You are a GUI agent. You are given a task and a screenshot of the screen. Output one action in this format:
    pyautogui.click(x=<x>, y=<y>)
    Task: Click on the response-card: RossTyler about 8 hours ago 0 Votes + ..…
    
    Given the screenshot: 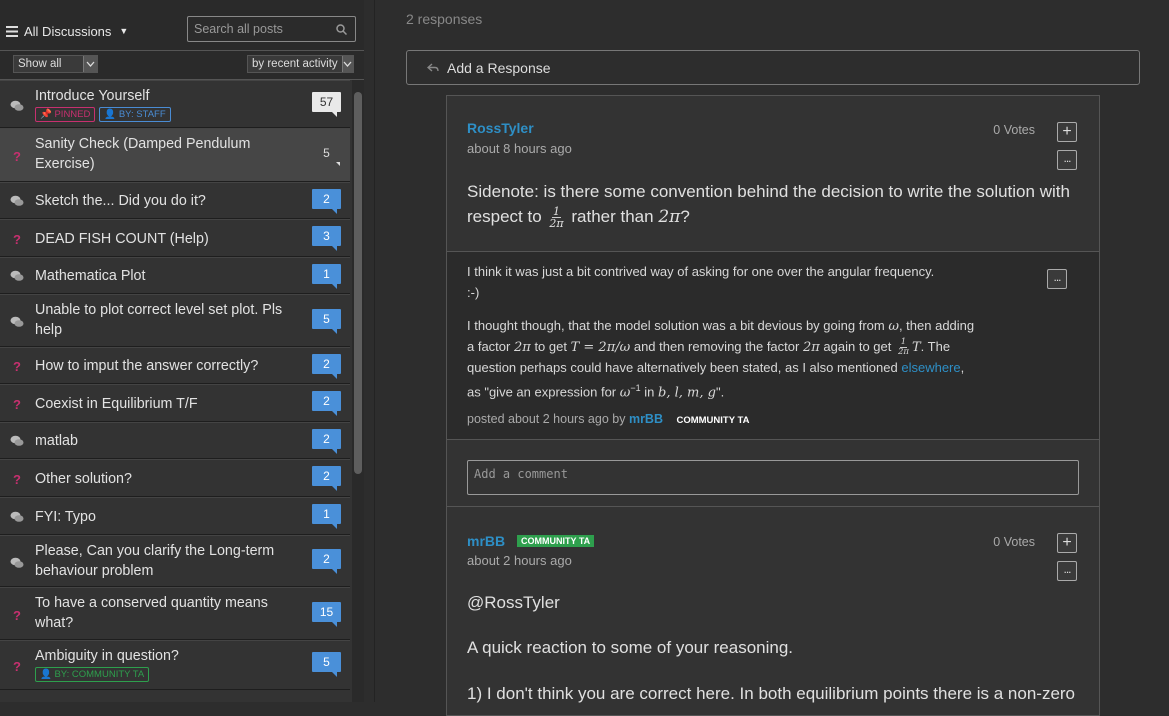 What is the action you would take?
    pyautogui.click(x=773, y=173)
    